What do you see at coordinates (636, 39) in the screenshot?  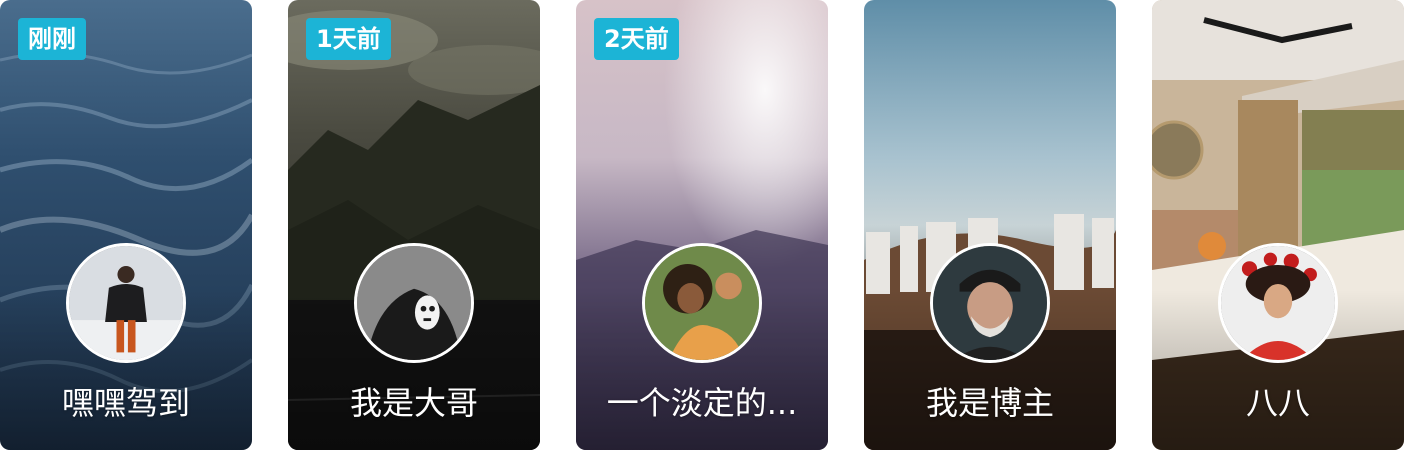 I see `time-badge: 2天前` at bounding box center [636, 39].